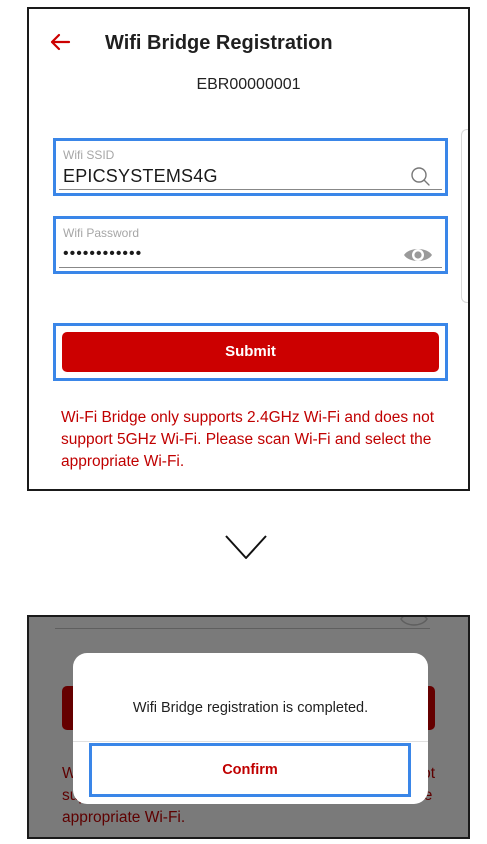 The width and height of the screenshot is (487, 844). Describe the element at coordinates (242, 628) in the screenshot. I see `background-field-underline` at that location.